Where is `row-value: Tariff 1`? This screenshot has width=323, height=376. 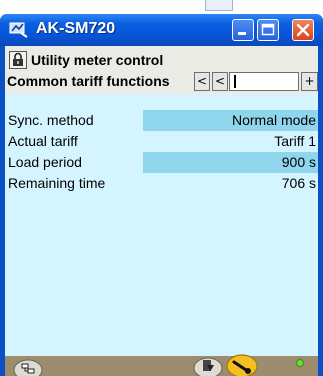 row-value: Tariff 1 is located at coordinates (295, 141).